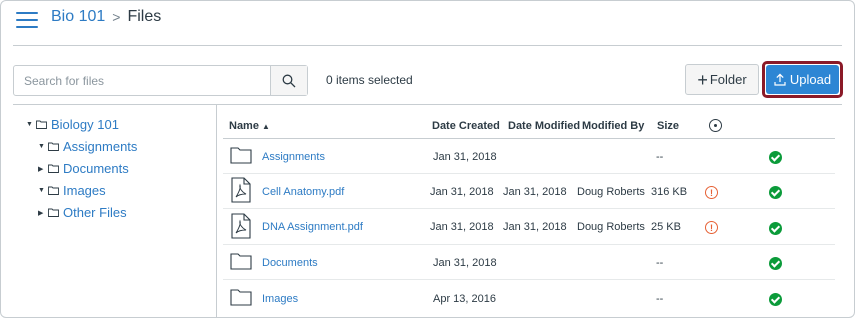  Describe the element at coordinates (290, 263) in the screenshot. I see `file-name-link: Documents` at that location.